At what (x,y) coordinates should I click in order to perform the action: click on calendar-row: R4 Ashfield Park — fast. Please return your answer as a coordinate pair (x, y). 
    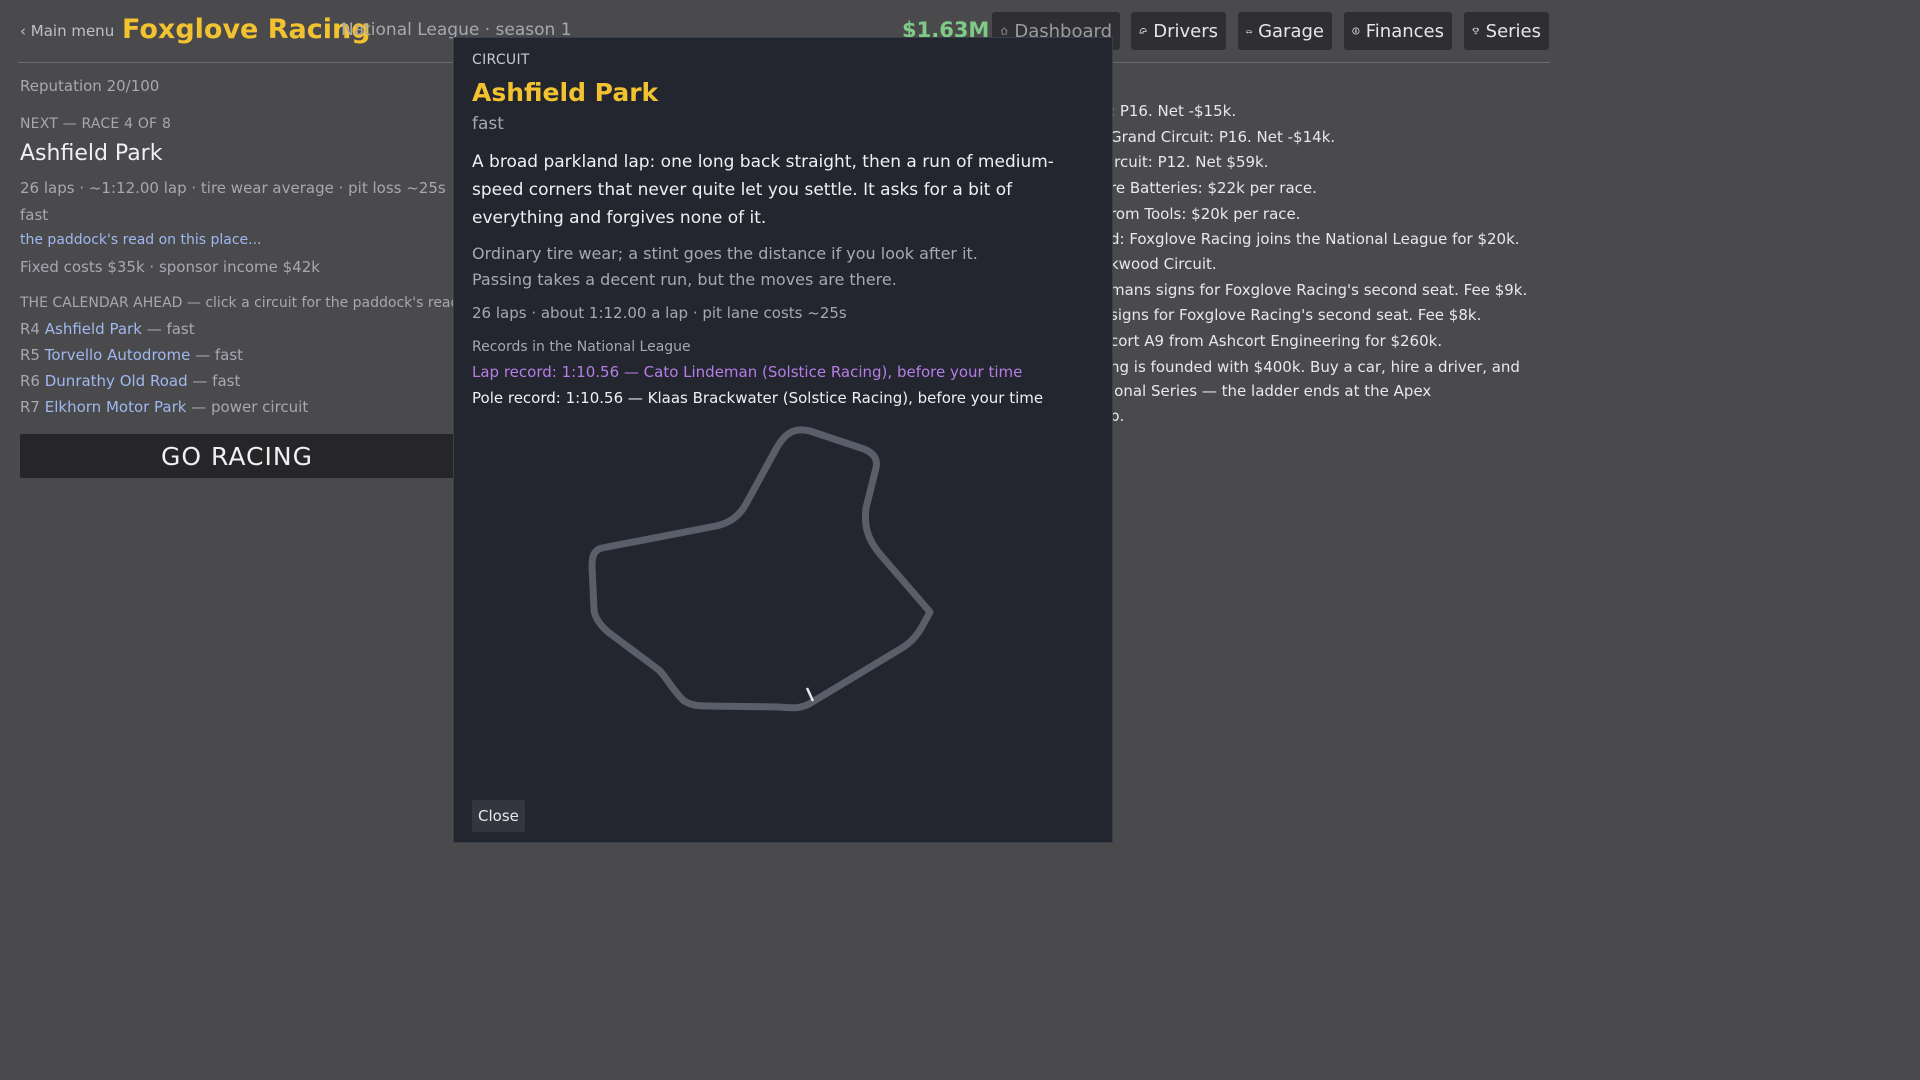
    Looking at the image, I should click on (107, 329).